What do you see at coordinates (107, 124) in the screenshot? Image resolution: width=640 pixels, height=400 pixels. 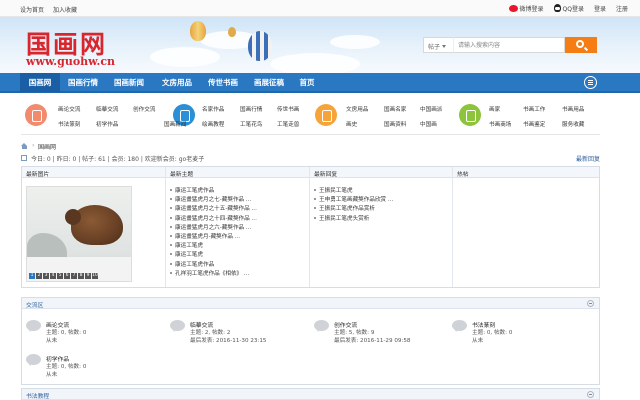 I see `category-link: 初学作品` at bounding box center [107, 124].